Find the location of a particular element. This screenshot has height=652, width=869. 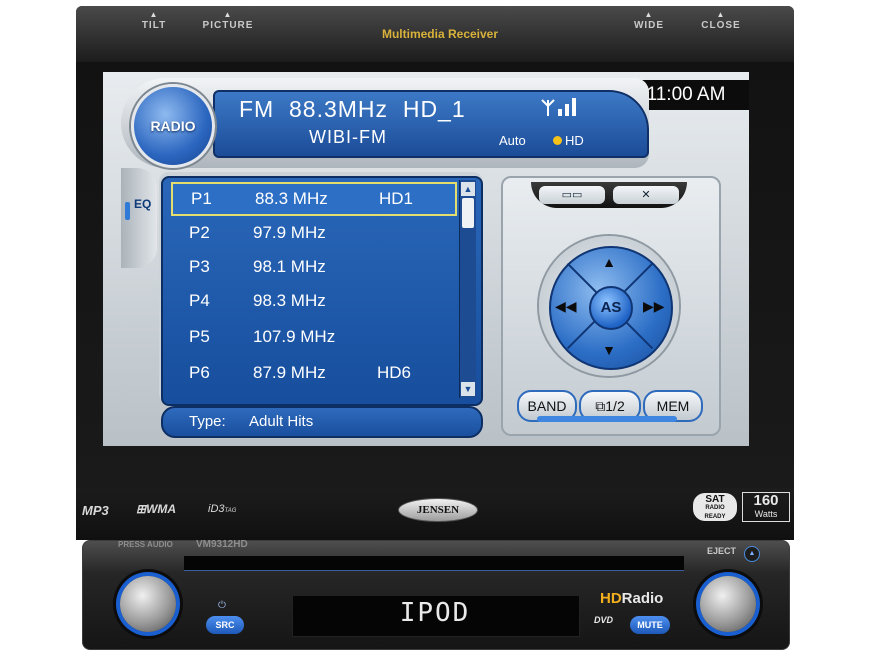

previous-icon: ◀◀ is located at coordinates (566, 306).